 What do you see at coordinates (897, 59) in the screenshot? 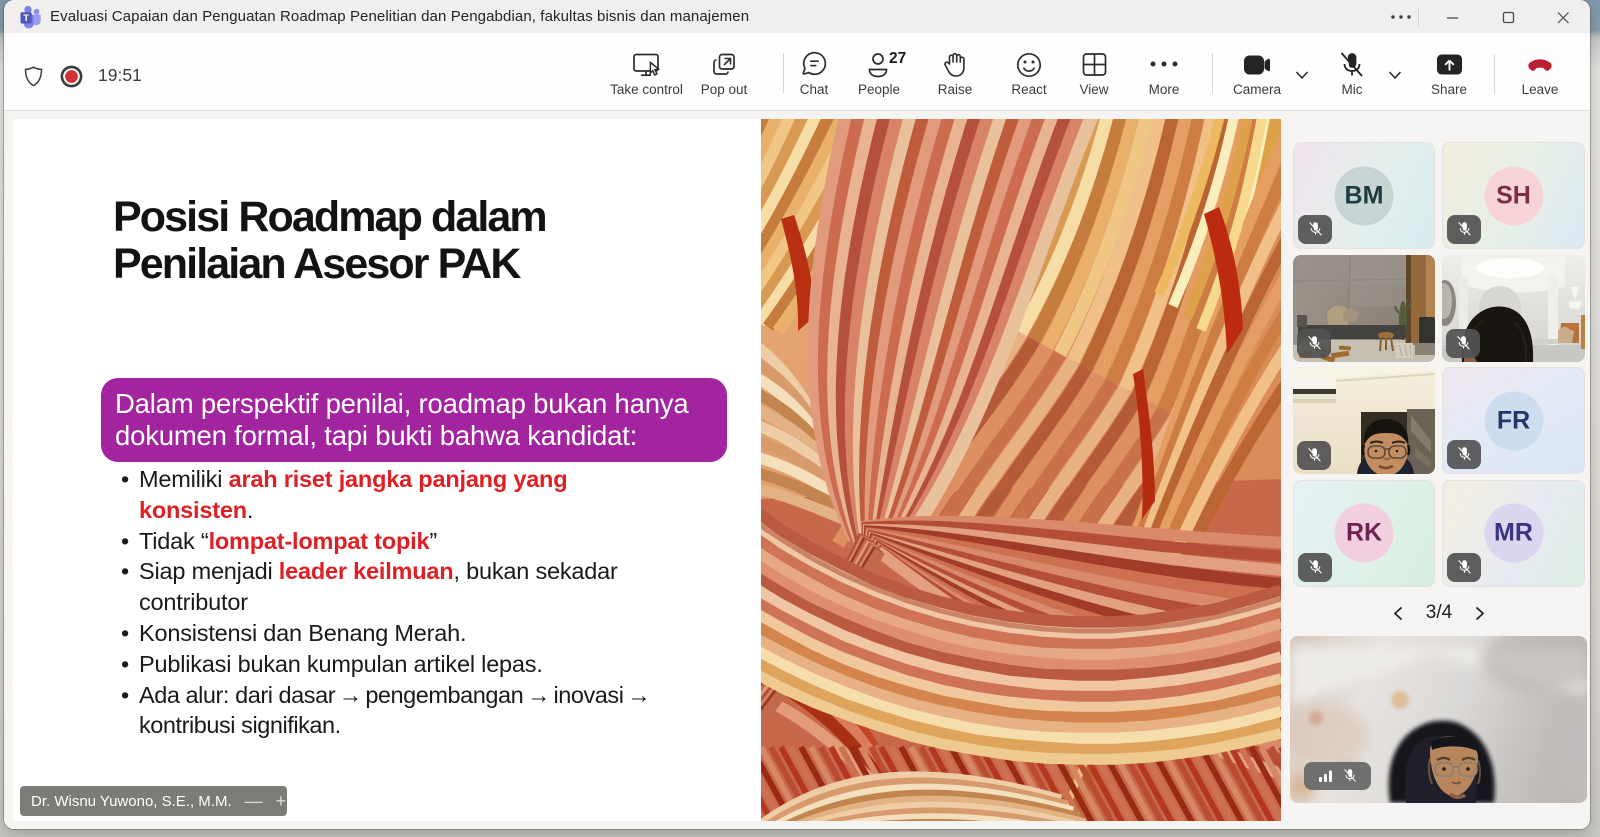
I see `svg-text: 27` at bounding box center [897, 59].